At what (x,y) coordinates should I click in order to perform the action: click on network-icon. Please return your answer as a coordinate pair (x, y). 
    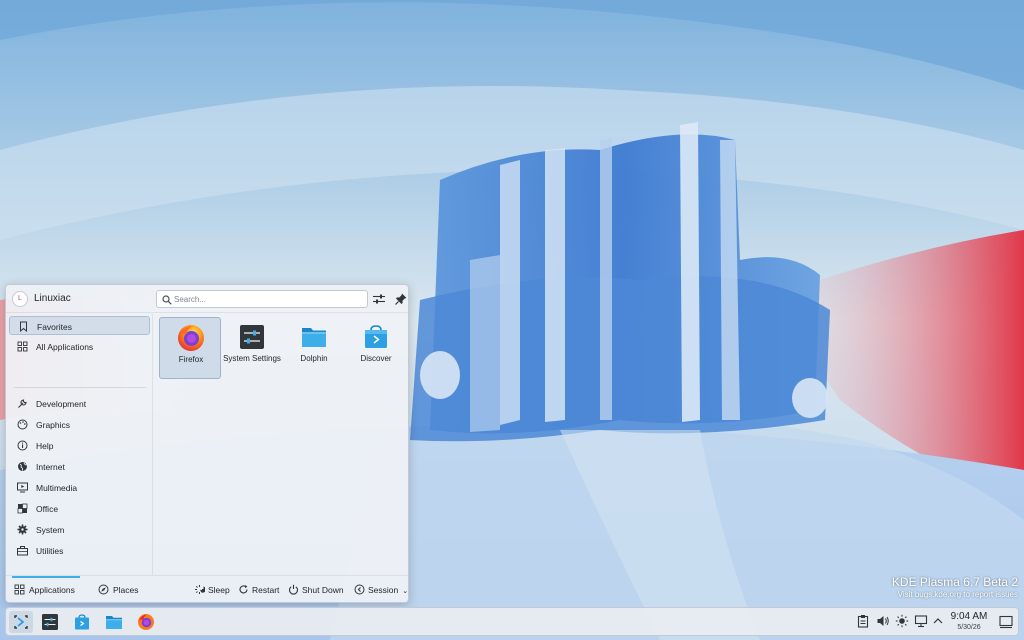
    Looking at the image, I should click on (921, 621).